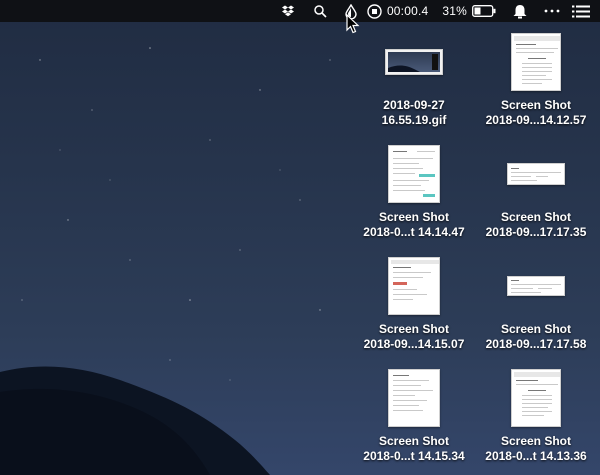 The width and height of the screenshot is (600, 475). Describe the element at coordinates (287, 11) in the screenshot. I see `dropbox-icon` at that location.